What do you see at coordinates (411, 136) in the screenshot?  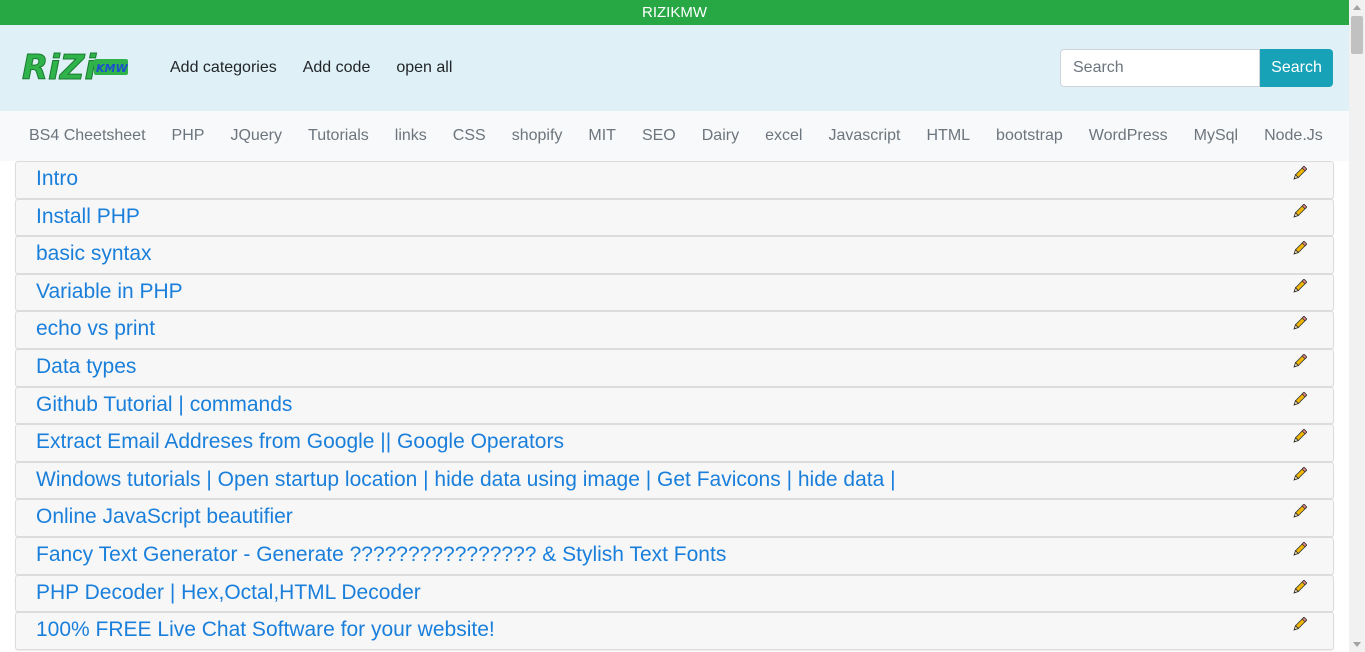 I see `category-link: links` at bounding box center [411, 136].